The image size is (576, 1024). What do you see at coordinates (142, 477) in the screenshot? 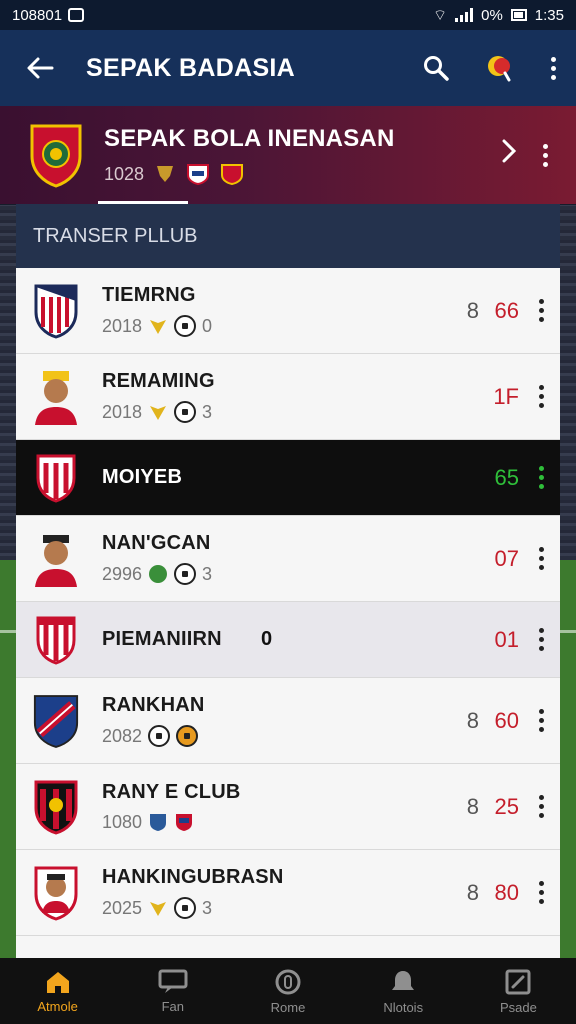
I see `player-name: MOIYEB` at bounding box center [142, 477].